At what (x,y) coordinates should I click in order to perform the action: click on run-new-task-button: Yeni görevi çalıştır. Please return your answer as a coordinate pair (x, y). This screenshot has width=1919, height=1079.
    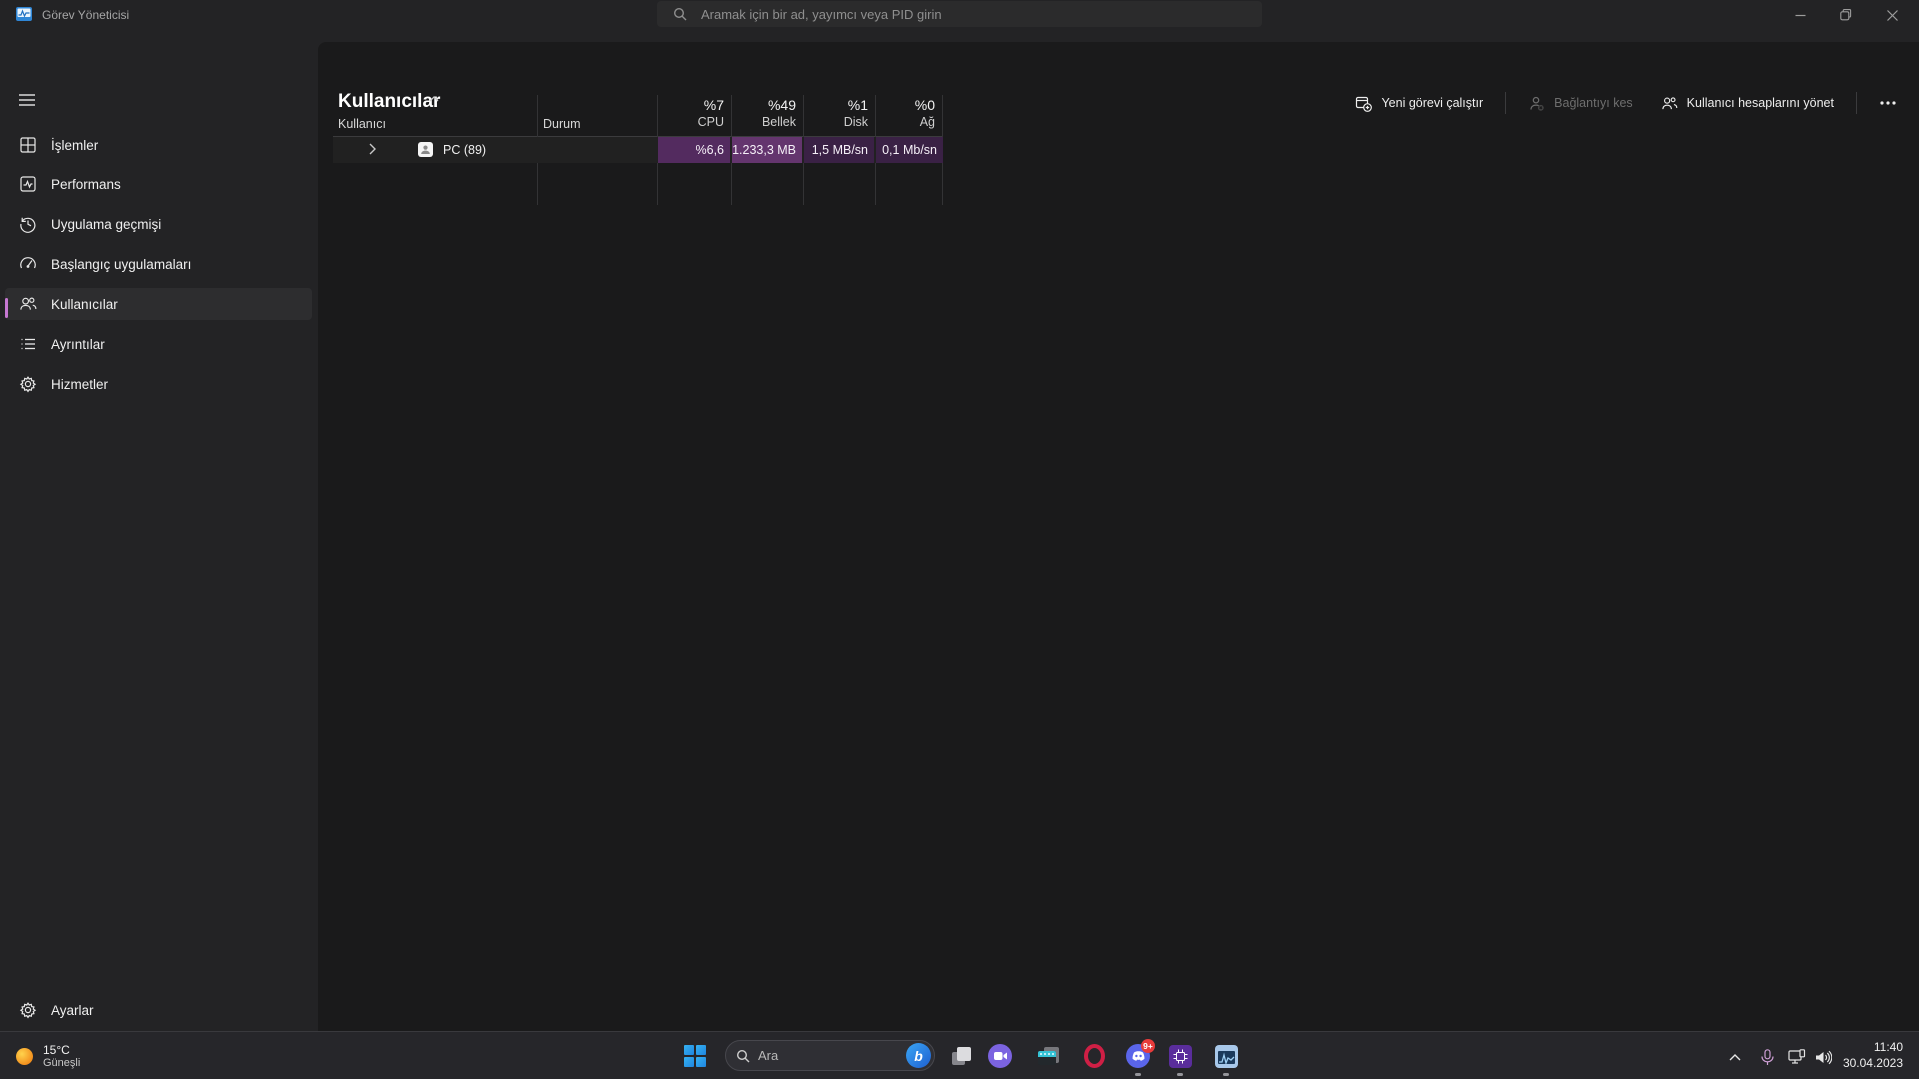
    Looking at the image, I should click on (1419, 103).